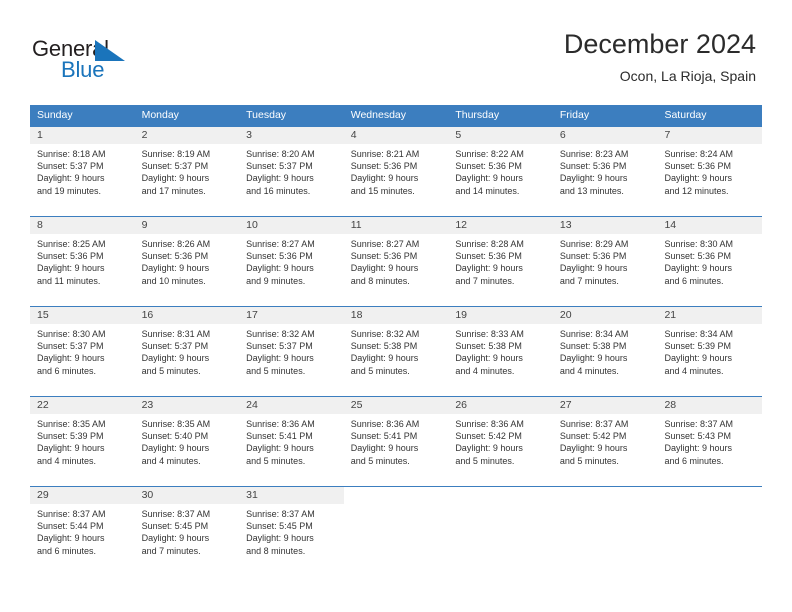  I want to click on daylight-line-2: and 19 minutes., so click(69, 190).